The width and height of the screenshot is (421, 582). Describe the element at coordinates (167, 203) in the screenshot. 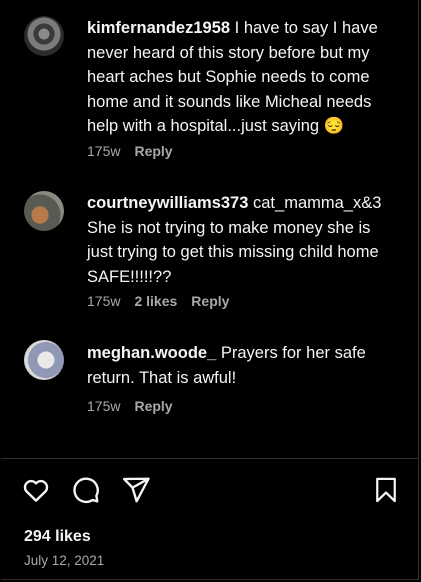

I see `comment-username: courtneywilliams373` at that location.